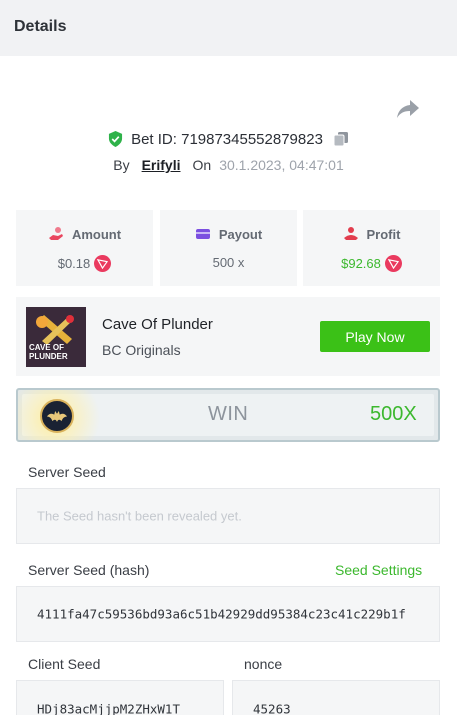  Describe the element at coordinates (96, 234) in the screenshot. I see `amount-label: Amount` at that location.